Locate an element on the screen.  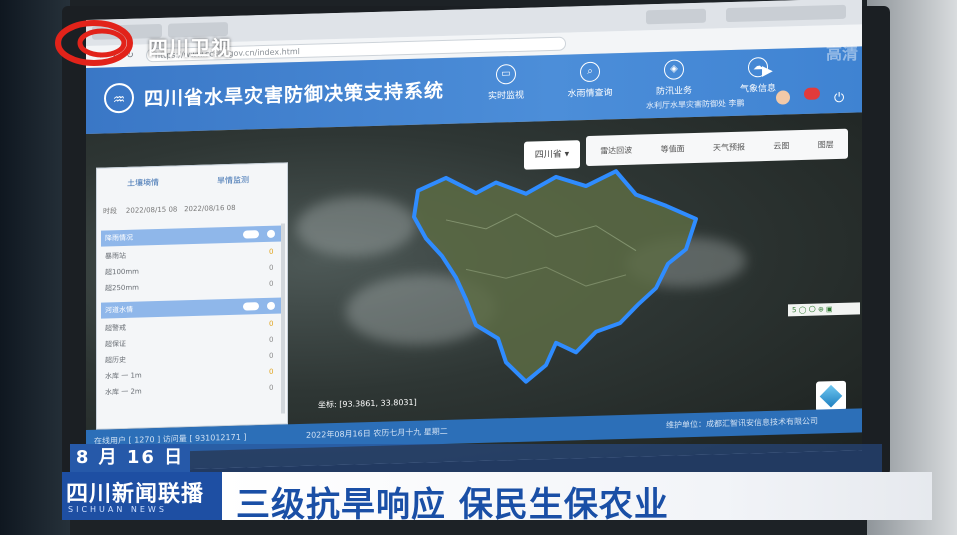
user-info: 水利厅水旱灾害防御处 李鹏 is located at coordinates (695, 104).